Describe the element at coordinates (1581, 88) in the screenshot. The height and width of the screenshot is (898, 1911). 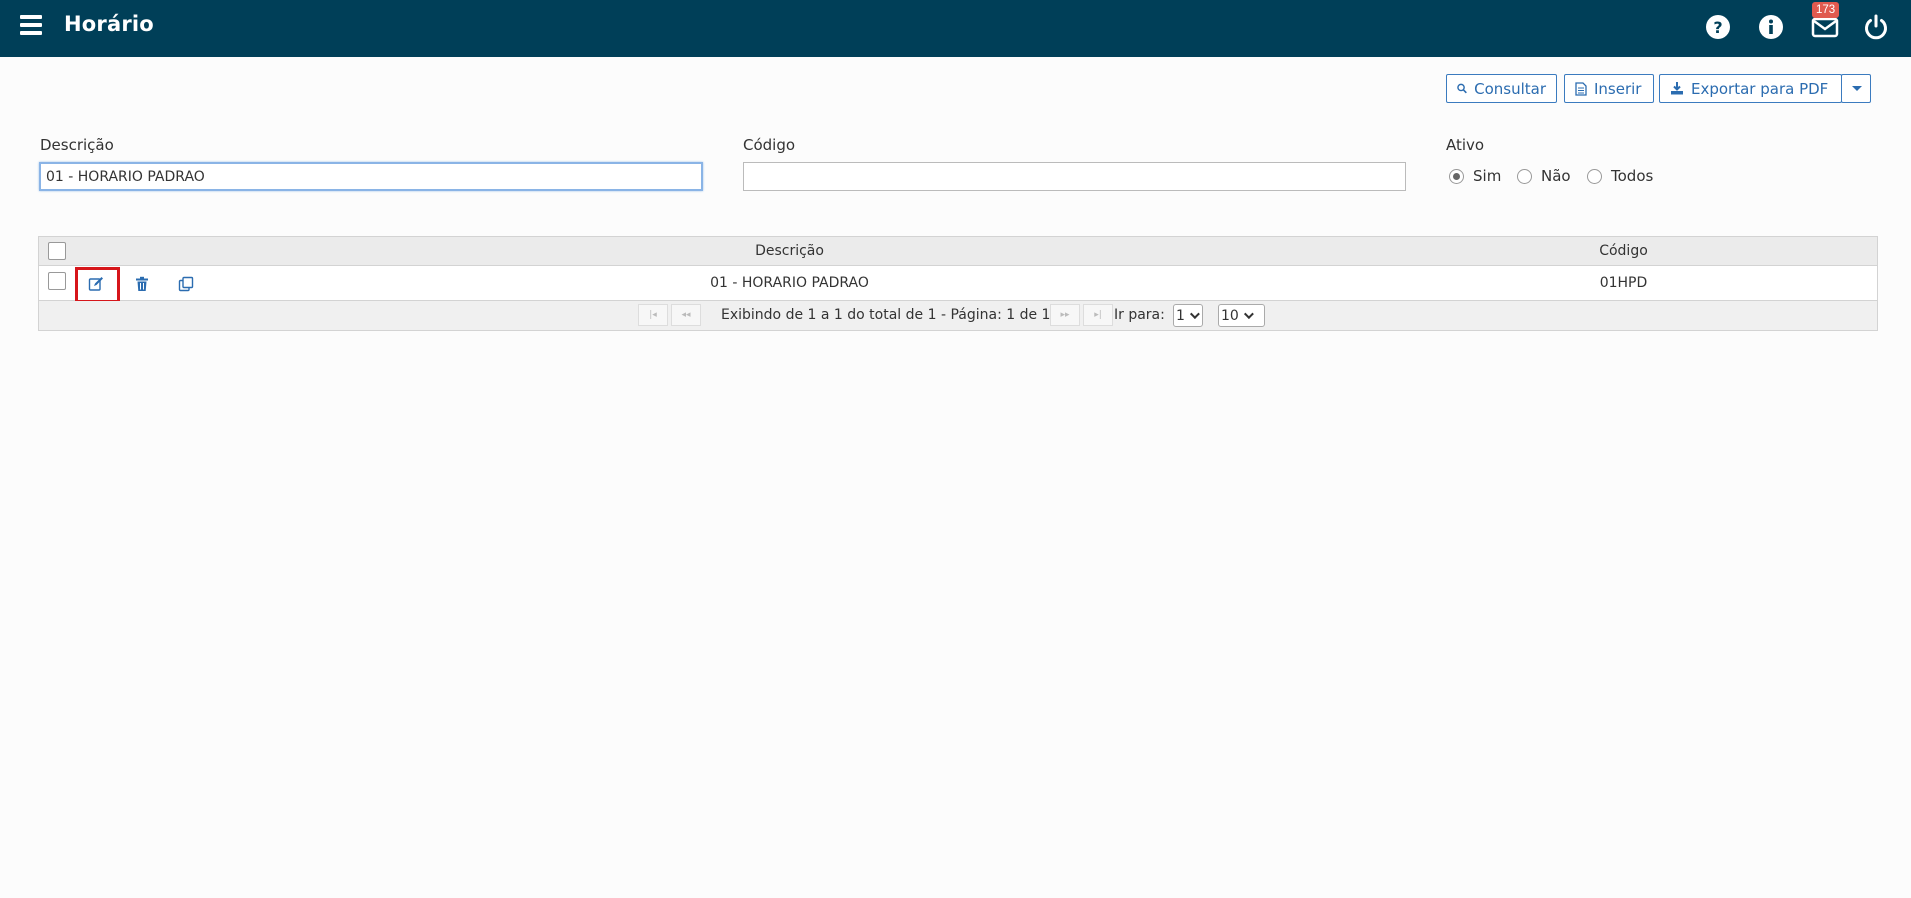
I see `document-icon` at that location.